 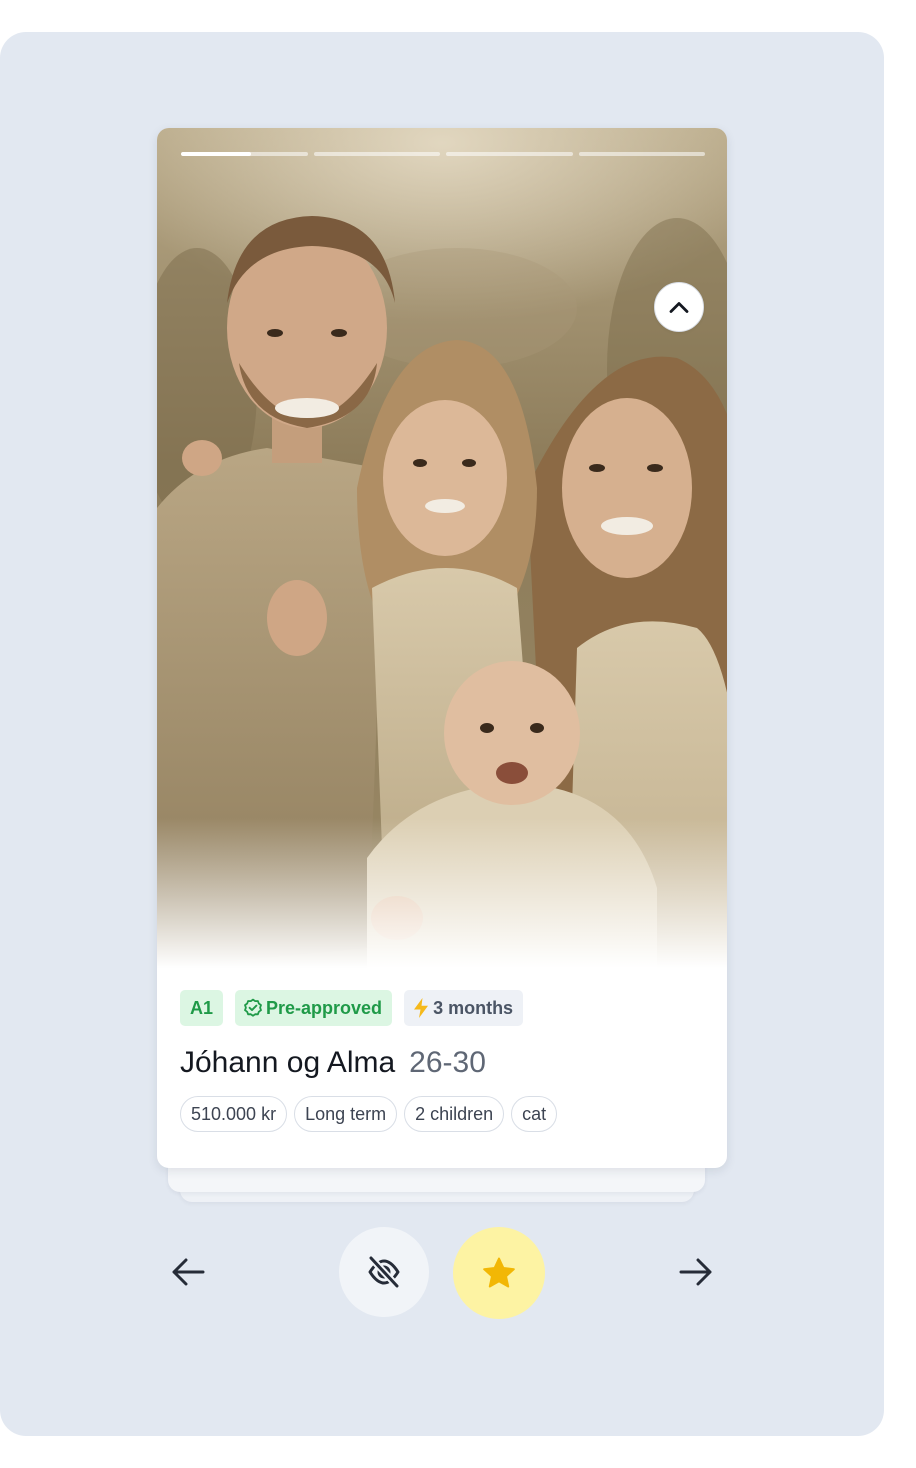 What do you see at coordinates (473, 1007) in the screenshot?
I see `duration-badge-label: 3 months` at bounding box center [473, 1007].